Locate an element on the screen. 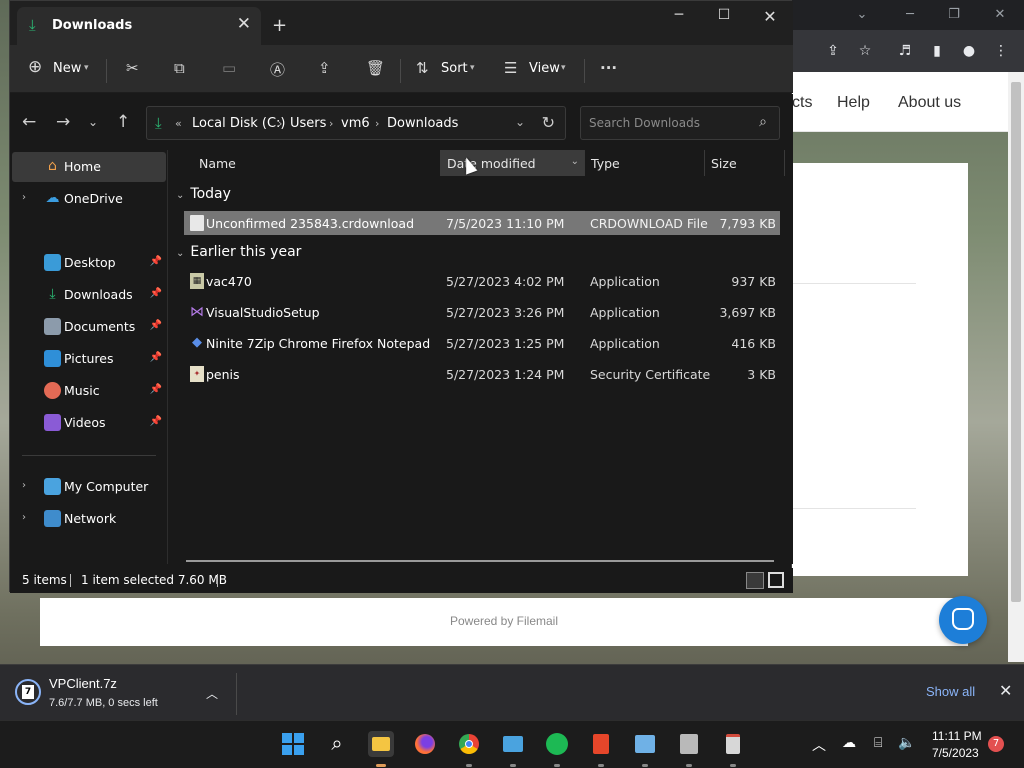 Image resolution: width=1024 pixels, height=768 pixels. restore-icon: ❐ is located at coordinates (954, 15).